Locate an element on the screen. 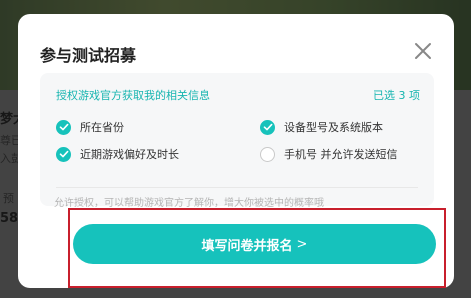 The width and height of the screenshot is (471, 298). chevron-right-icon: > is located at coordinates (302, 244).